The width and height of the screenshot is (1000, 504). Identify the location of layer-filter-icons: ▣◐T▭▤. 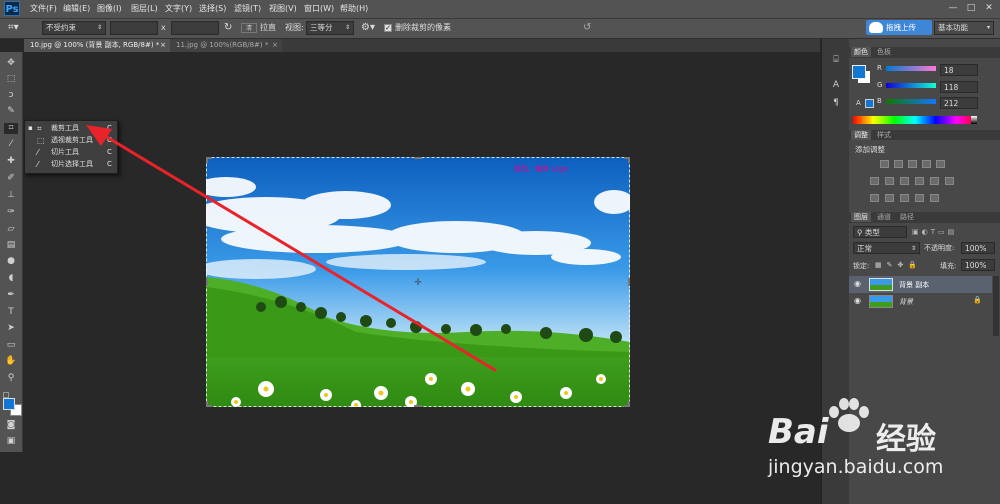
(951, 232).